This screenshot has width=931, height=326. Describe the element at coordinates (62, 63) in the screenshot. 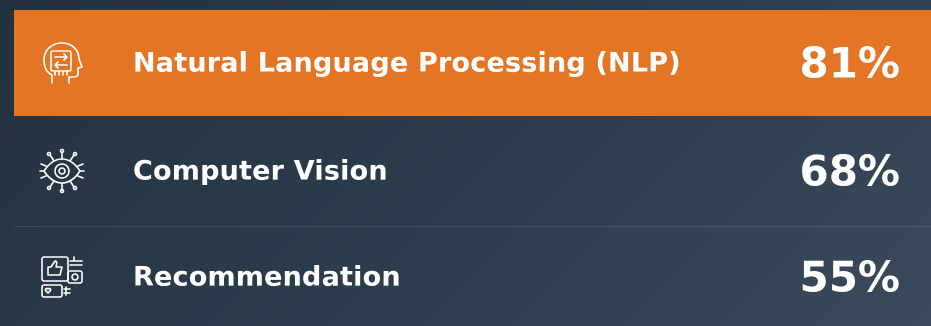

I see `head-circuit-icon` at that location.